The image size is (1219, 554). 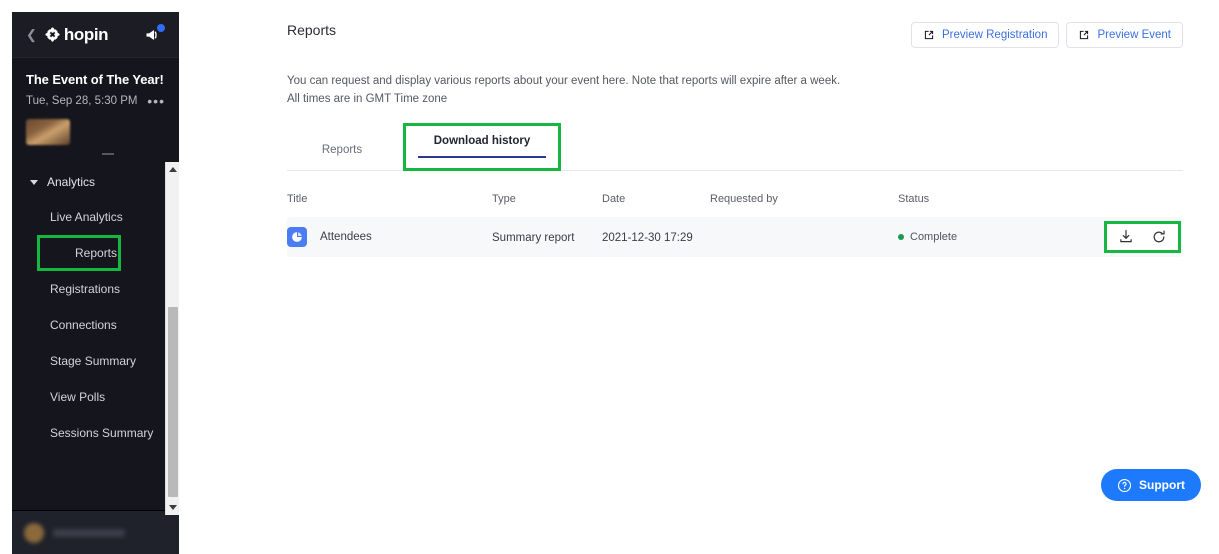 What do you see at coordinates (156, 101) in the screenshot?
I see `event-more-button: •••` at bounding box center [156, 101].